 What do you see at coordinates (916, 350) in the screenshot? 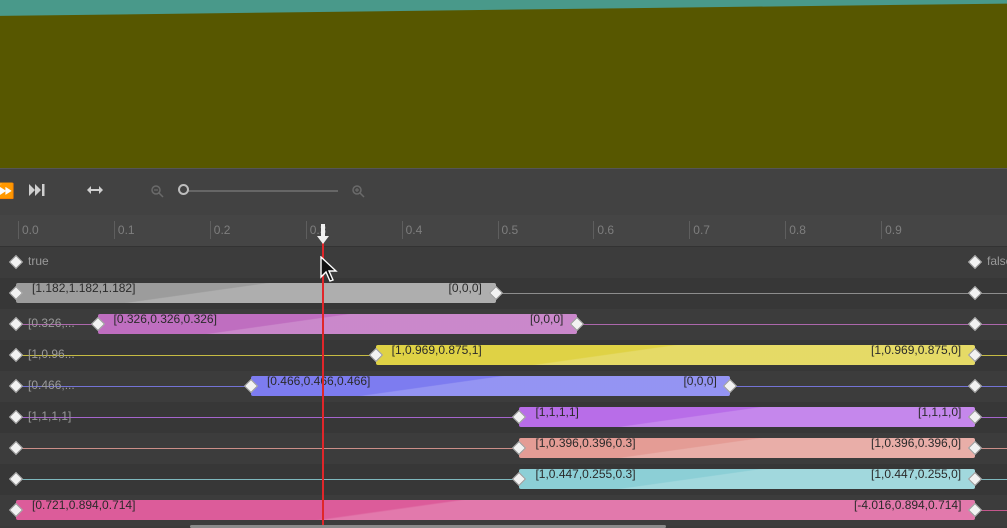
I see `tween-end-value: [1,0.969,0.875,0]` at bounding box center [916, 350].